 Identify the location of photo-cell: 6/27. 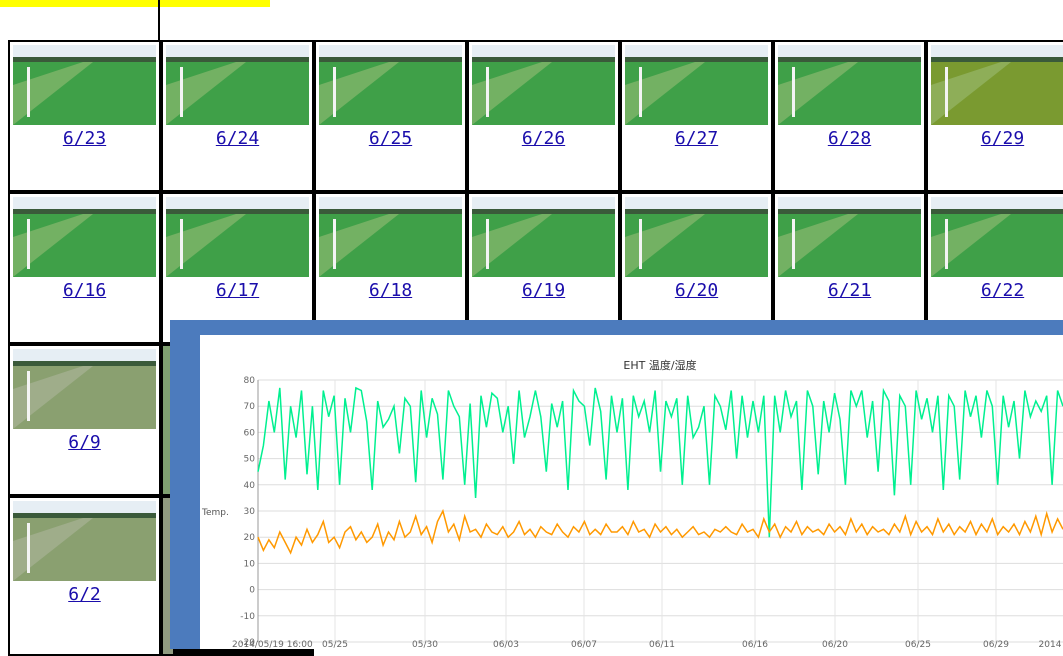
(696, 116).